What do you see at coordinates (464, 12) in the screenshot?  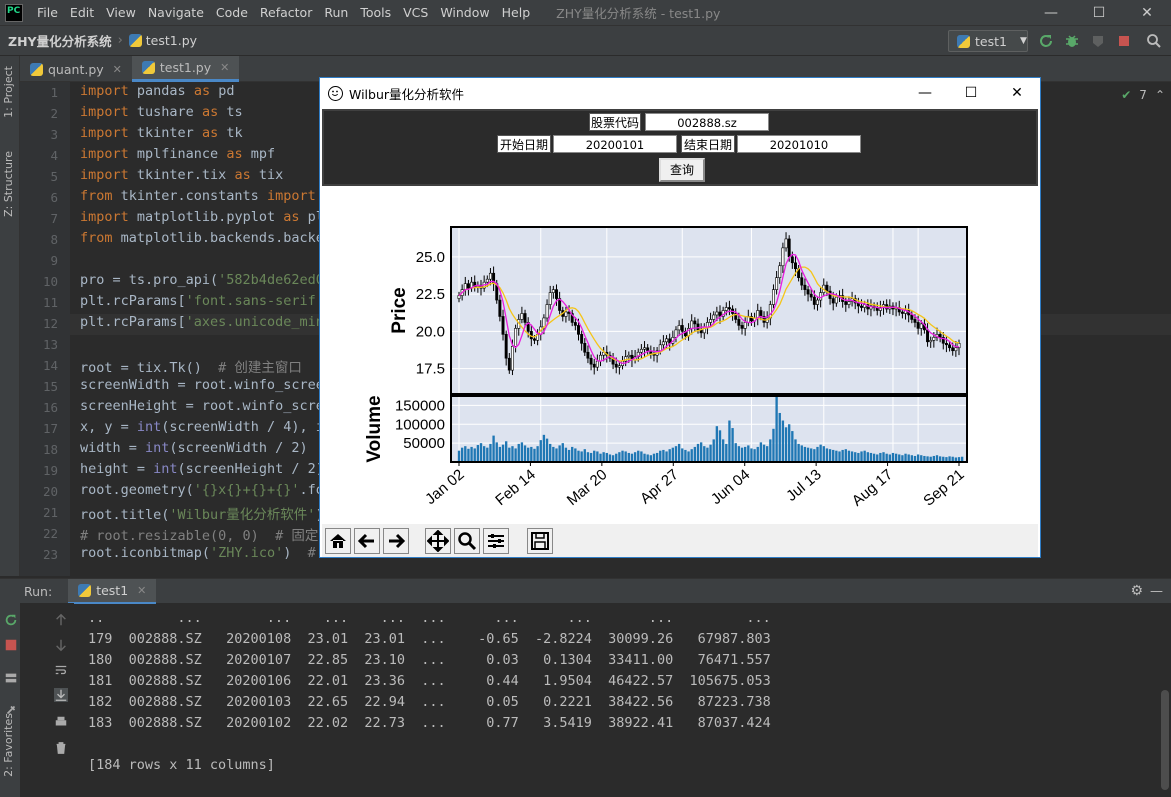 I see `menu-window: Window` at bounding box center [464, 12].